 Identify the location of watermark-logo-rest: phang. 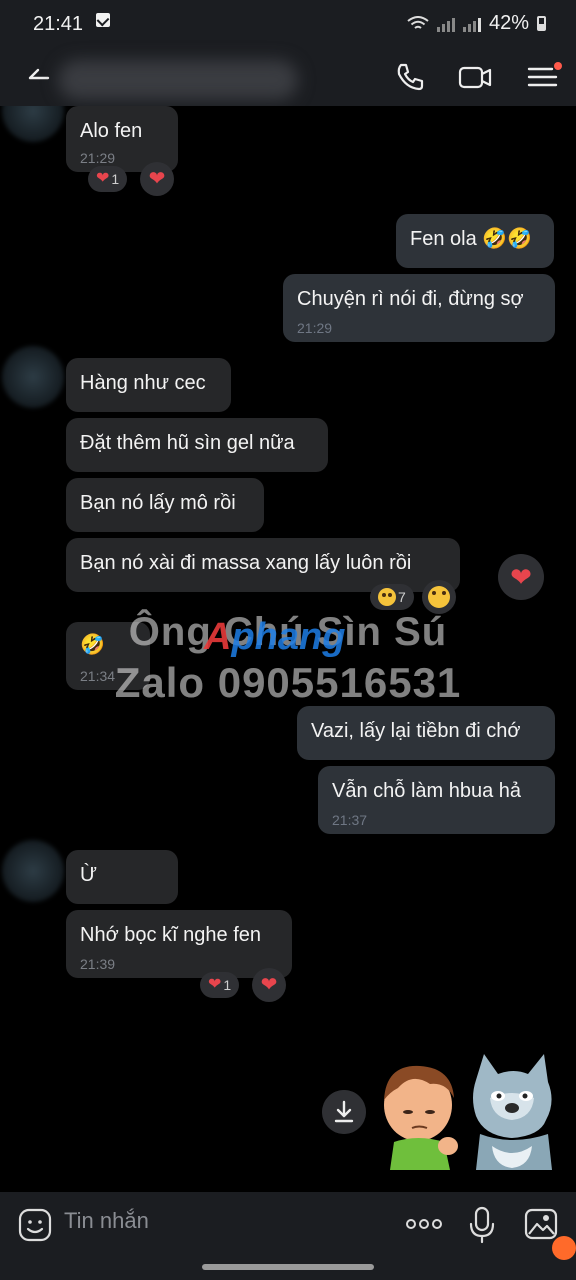
(288, 637).